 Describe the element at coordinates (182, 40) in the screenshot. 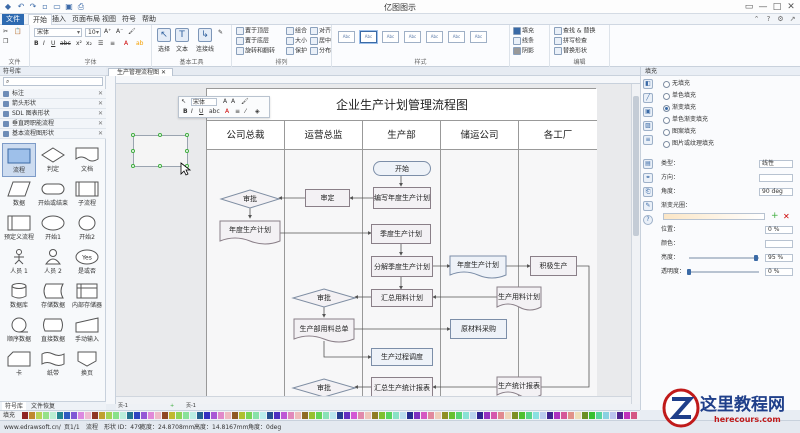

I see `text-tool-button: T 文本` at that location.